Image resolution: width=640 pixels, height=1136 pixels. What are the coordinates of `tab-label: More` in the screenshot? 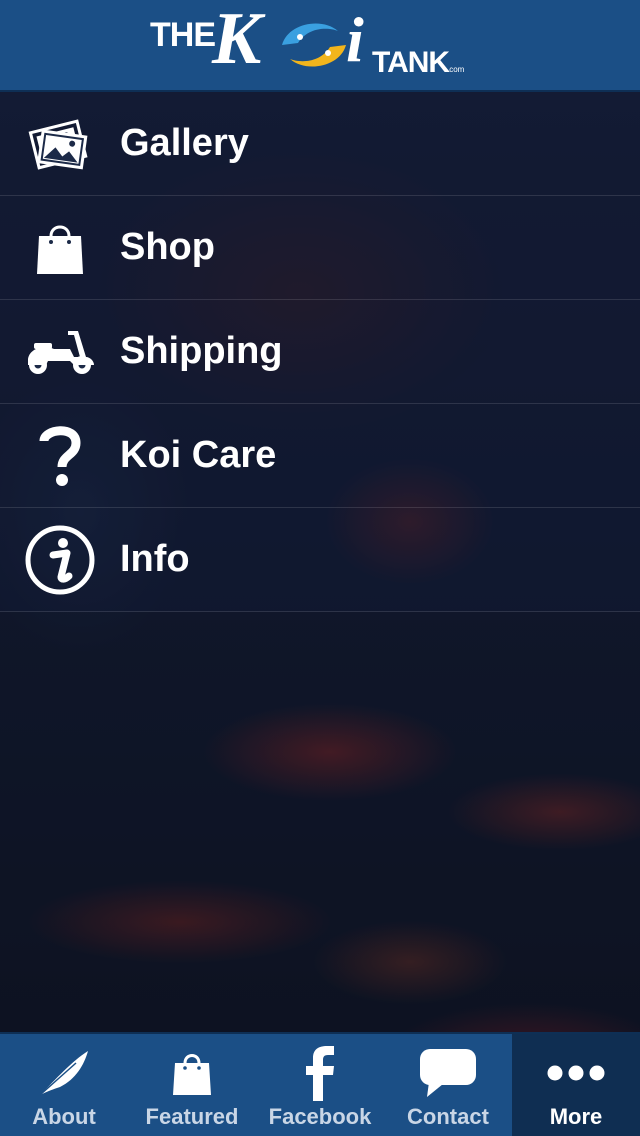 It's located at (576, 1116).